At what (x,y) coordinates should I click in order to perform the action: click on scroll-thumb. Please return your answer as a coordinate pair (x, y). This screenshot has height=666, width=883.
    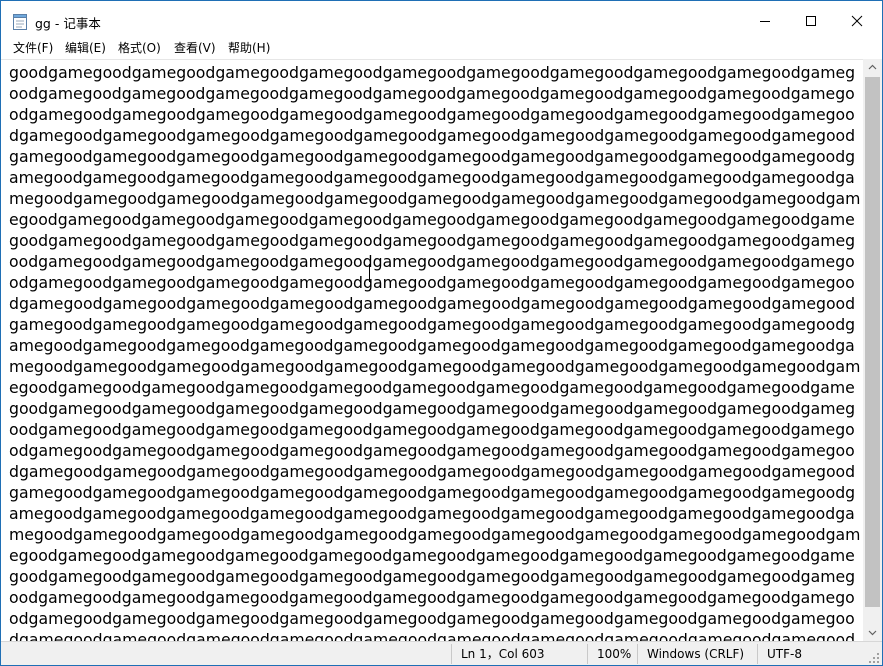
    Looking at the image, I should click on (872, 342).